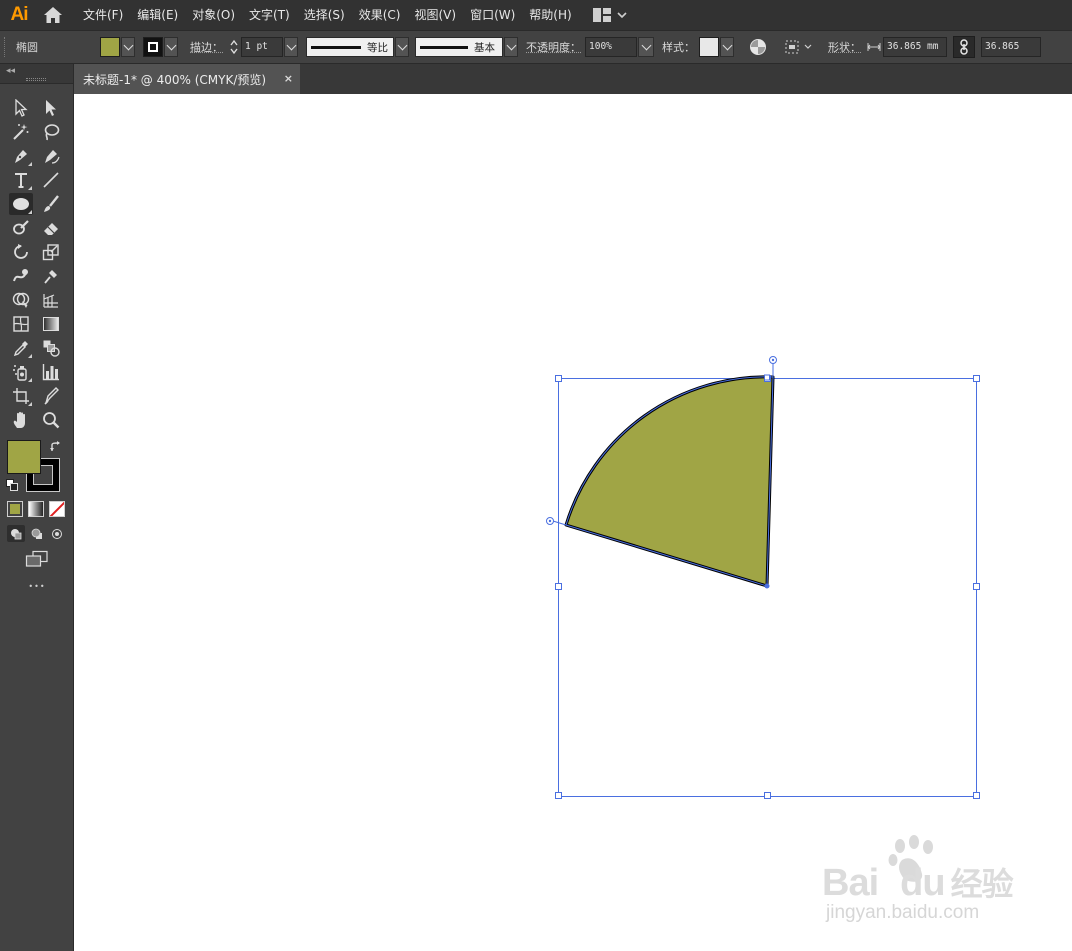  What do you see at coordinates (380, 15) in the screenshot?
I see `menu-effect: 效果(C)` at bounding box center [380, 15].